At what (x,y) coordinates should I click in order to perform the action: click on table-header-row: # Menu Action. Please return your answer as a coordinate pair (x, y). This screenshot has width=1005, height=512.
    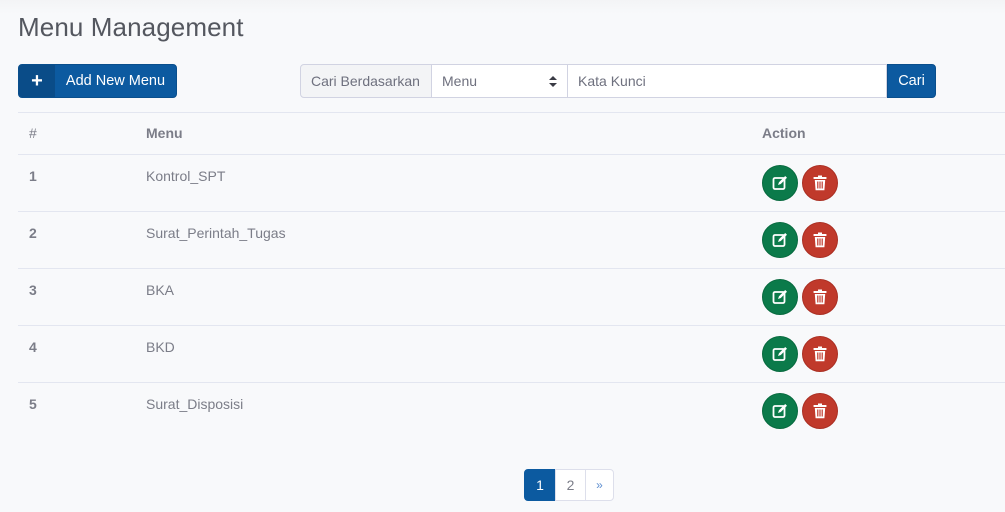
    Looking at the image, I should click on (511, 133).